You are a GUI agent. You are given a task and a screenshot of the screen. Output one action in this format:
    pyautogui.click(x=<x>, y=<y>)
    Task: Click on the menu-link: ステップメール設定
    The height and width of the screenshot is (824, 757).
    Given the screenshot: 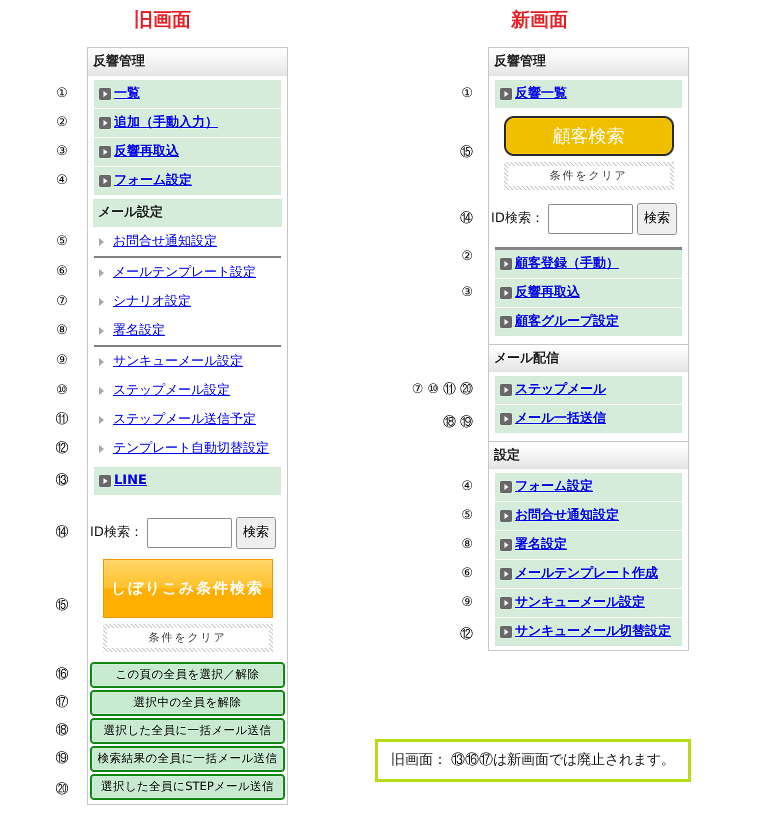 What is the action you would take?
    pyautogui.click(x=171, y=390)
    